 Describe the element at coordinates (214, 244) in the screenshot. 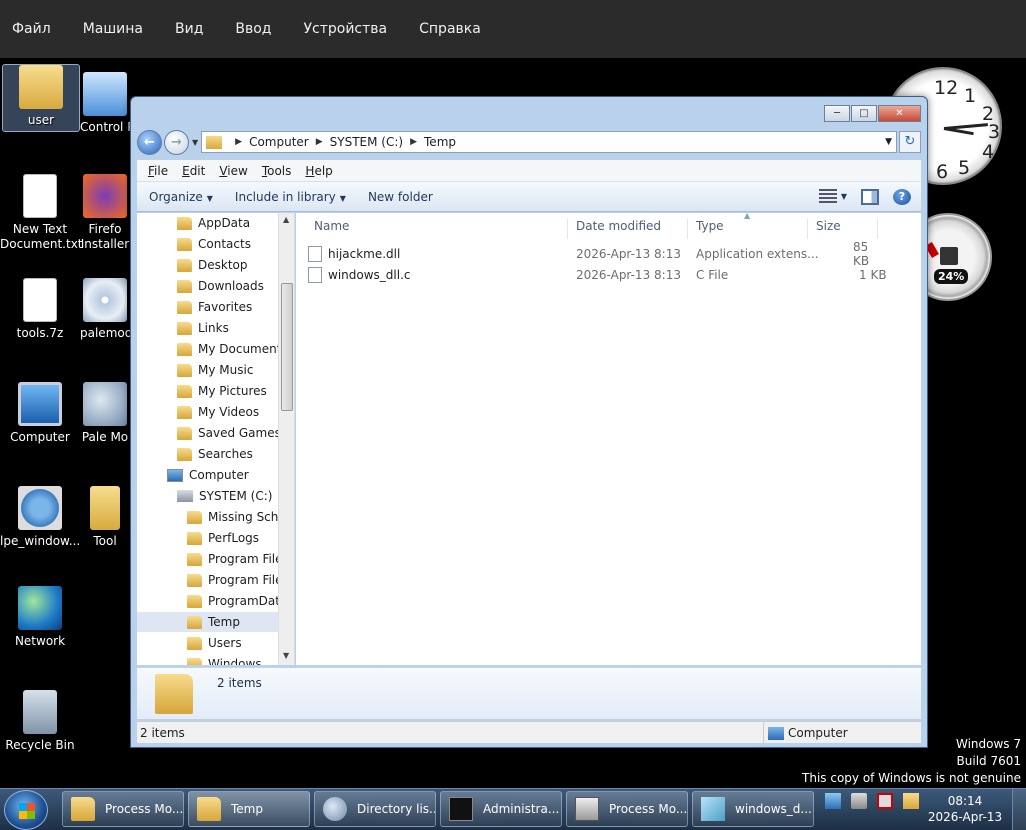

I see `tree-item-contacts: Contacts` at that location.